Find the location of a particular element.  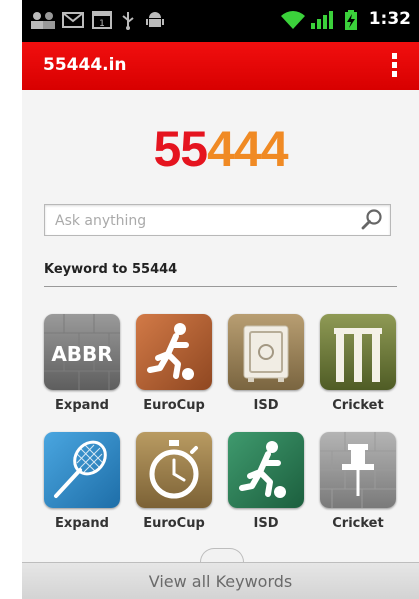

search-input is located at coordinates (205, 221).